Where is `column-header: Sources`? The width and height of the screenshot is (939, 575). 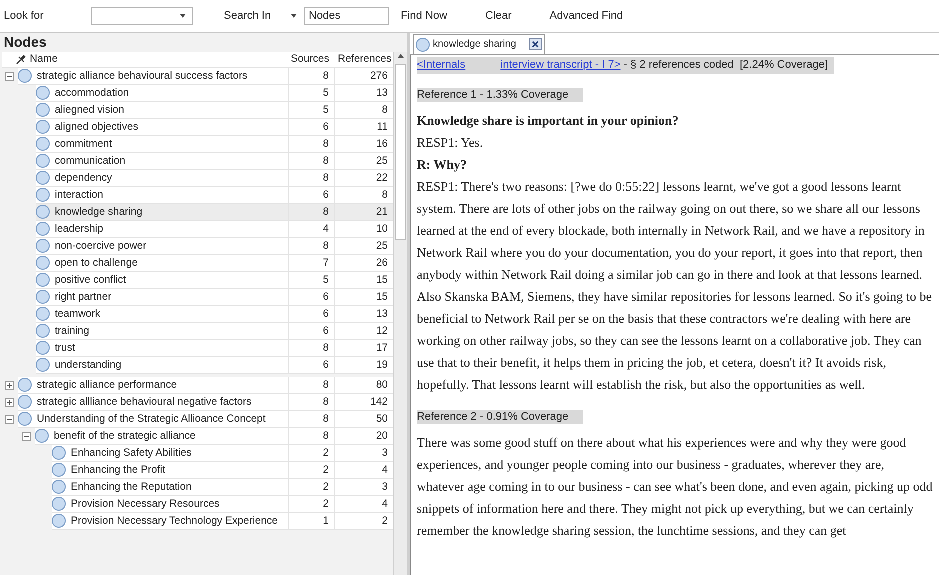 column-header: Sources is located at coordinates (312, 60).